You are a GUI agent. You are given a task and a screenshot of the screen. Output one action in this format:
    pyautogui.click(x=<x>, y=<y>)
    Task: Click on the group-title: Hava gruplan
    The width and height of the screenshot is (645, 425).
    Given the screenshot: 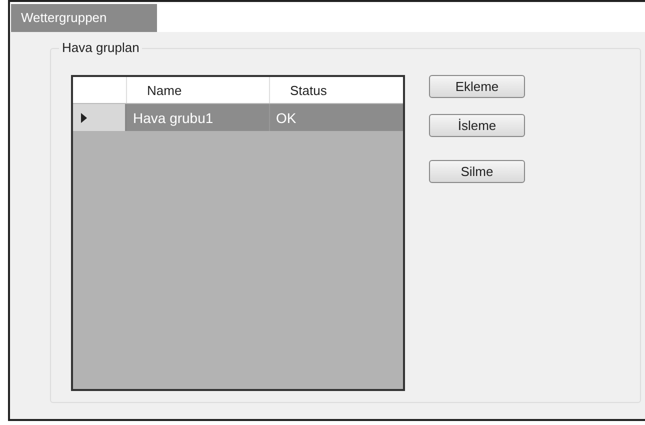 What is the action you would take?
    pyautogui.click(x=100, y=47)
    